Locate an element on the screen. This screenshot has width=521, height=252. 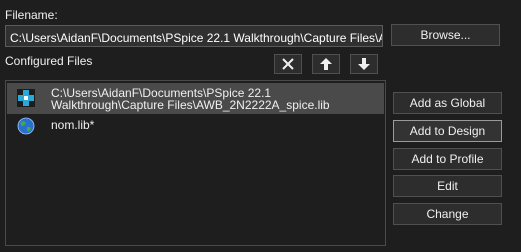
add-to-design-button: Add to Design is located at coordinates (447, 131).